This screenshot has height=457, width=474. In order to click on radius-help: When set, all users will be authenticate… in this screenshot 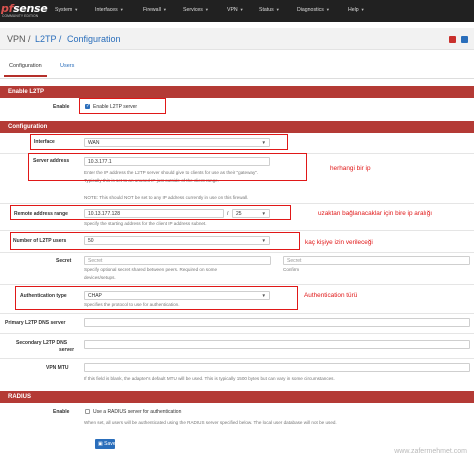, I will do `click(210, 422)`.